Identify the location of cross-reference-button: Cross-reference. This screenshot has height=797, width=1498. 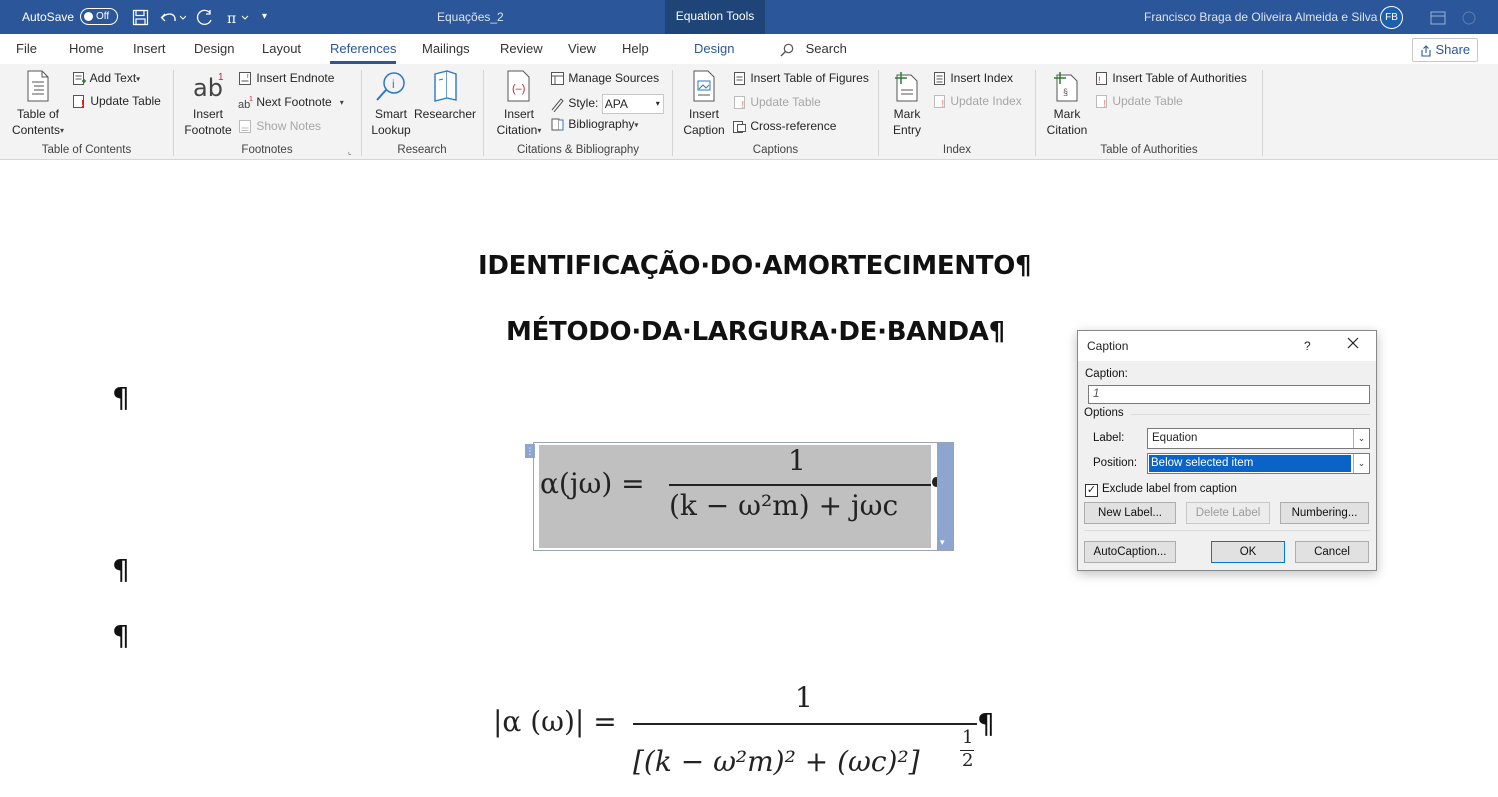
(784, 126).